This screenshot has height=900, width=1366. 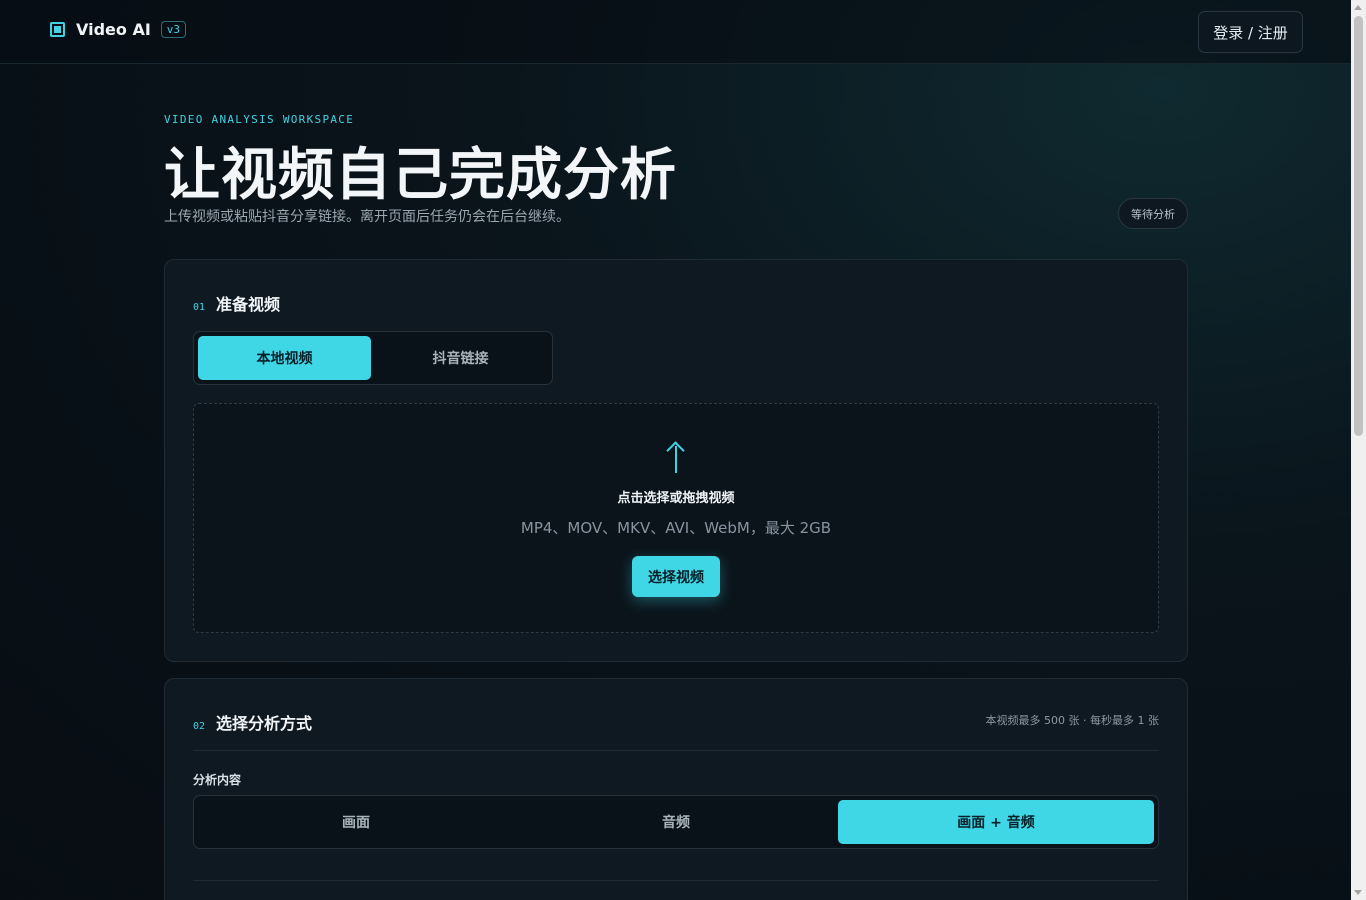 I want to click on step-header: 01 准备视频, so click(x=236, y=303).